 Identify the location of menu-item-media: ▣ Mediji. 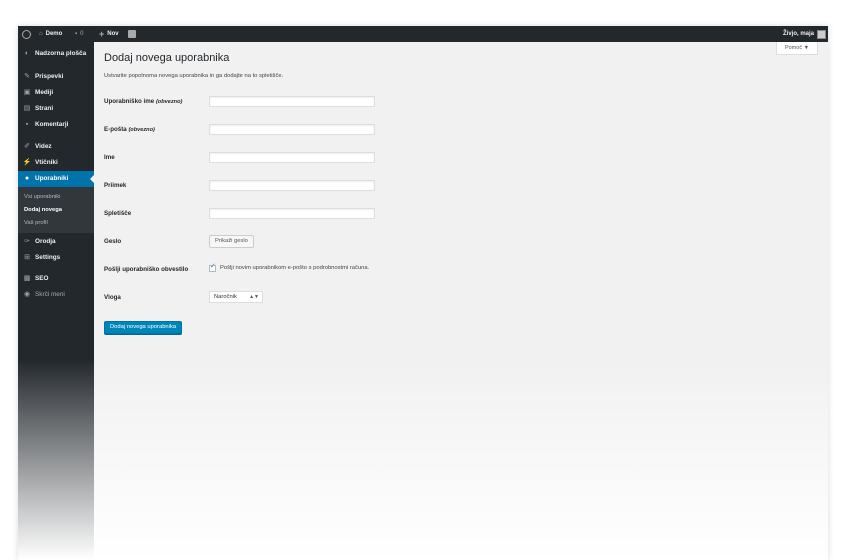
(56, 93).